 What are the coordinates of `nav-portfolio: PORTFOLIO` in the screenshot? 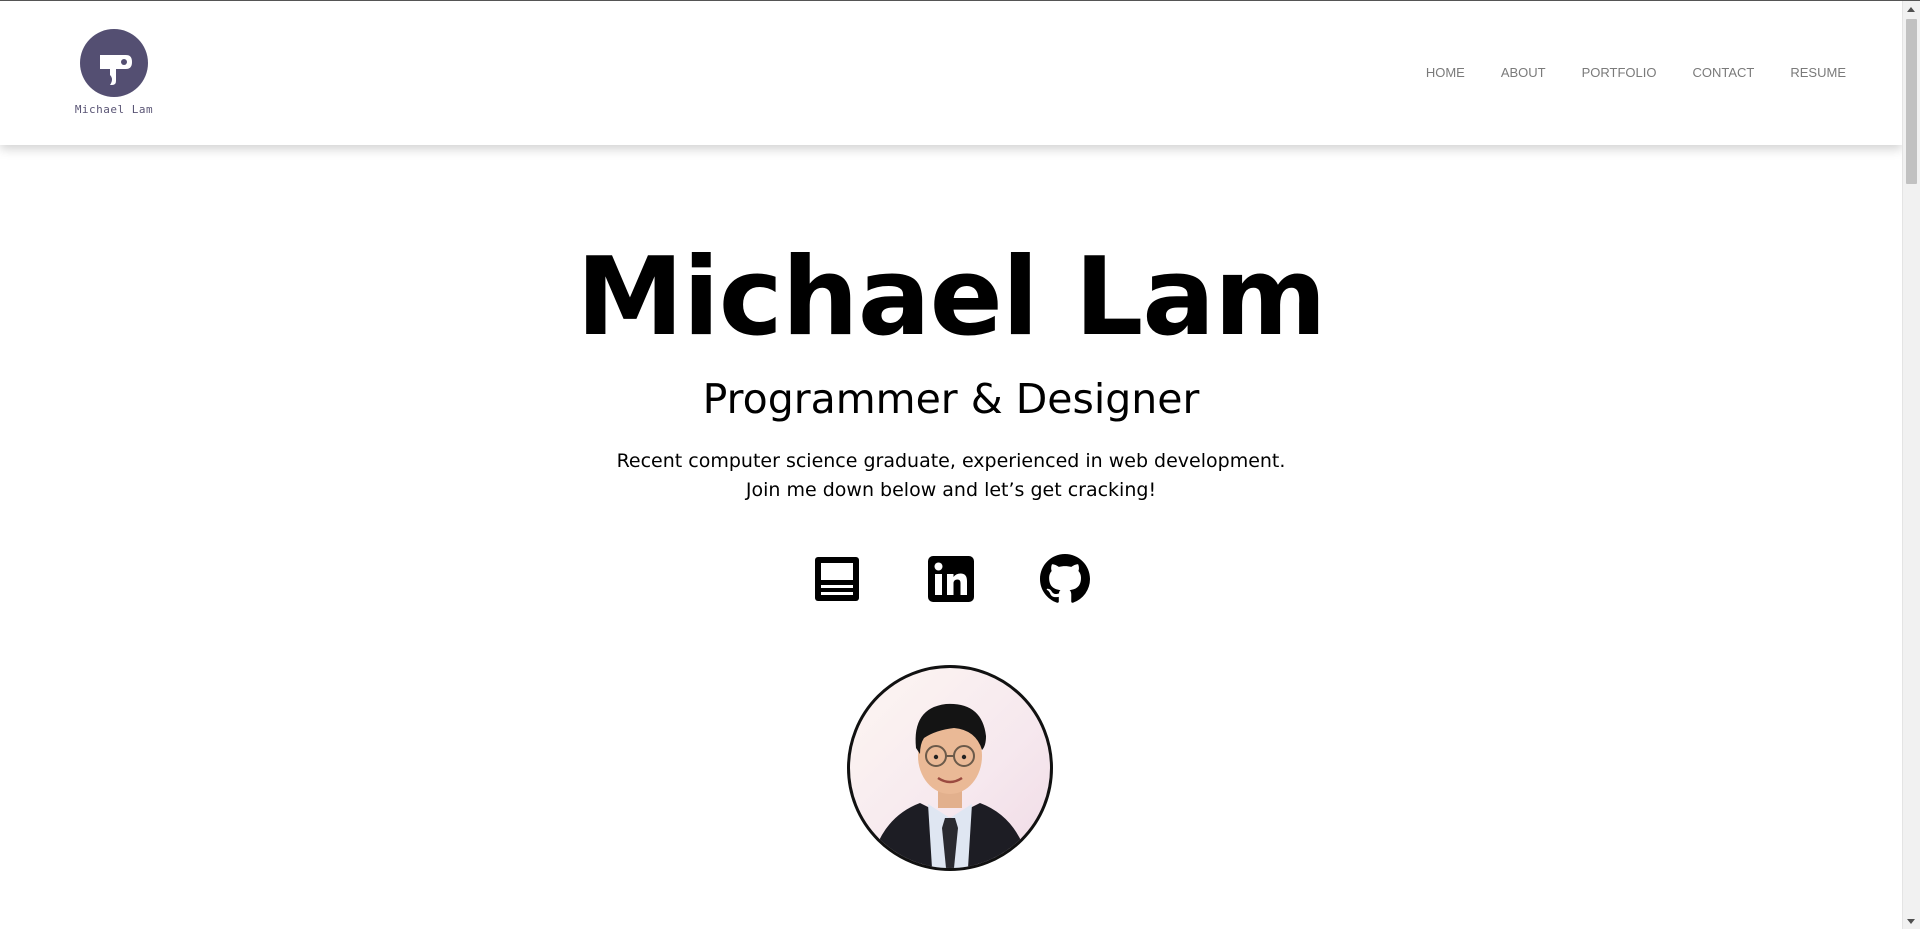 It's located at (1619, 72).